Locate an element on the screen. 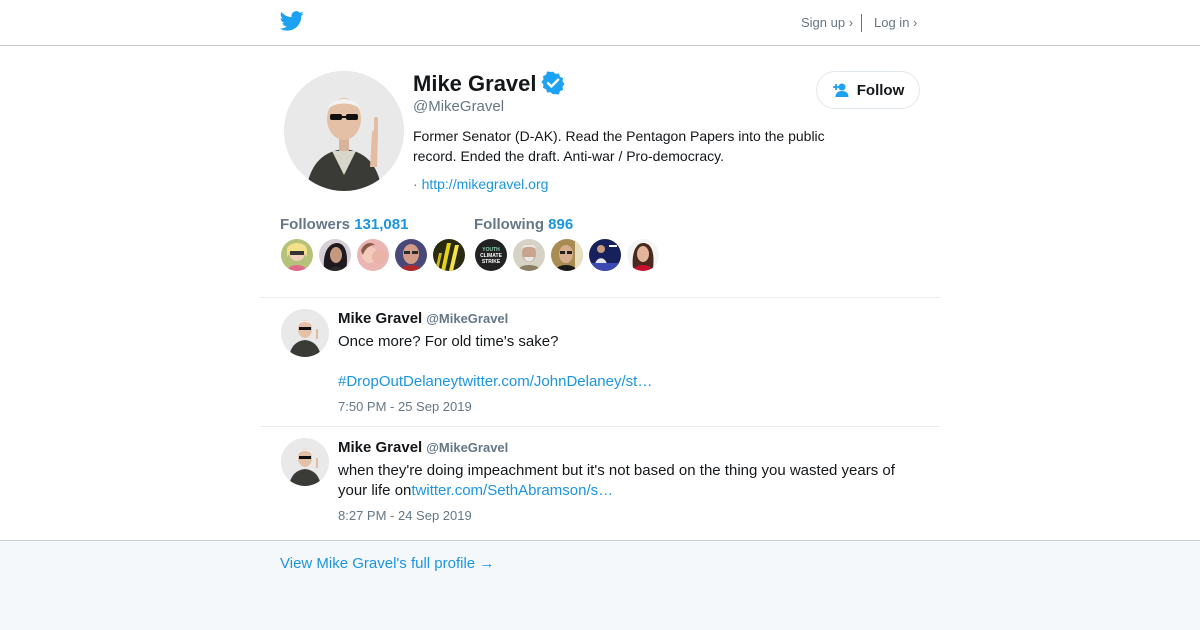  follow-button-label: Follow is located at coordinates (880, 90).